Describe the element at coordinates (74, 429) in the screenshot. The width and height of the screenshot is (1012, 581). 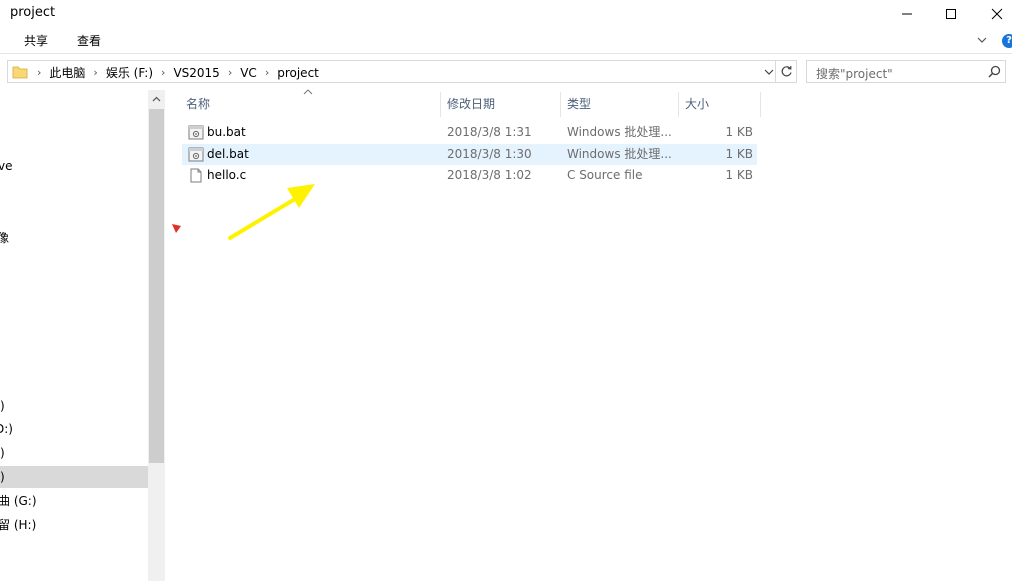
I see `nav-item-drive-d: D:)` at that location.